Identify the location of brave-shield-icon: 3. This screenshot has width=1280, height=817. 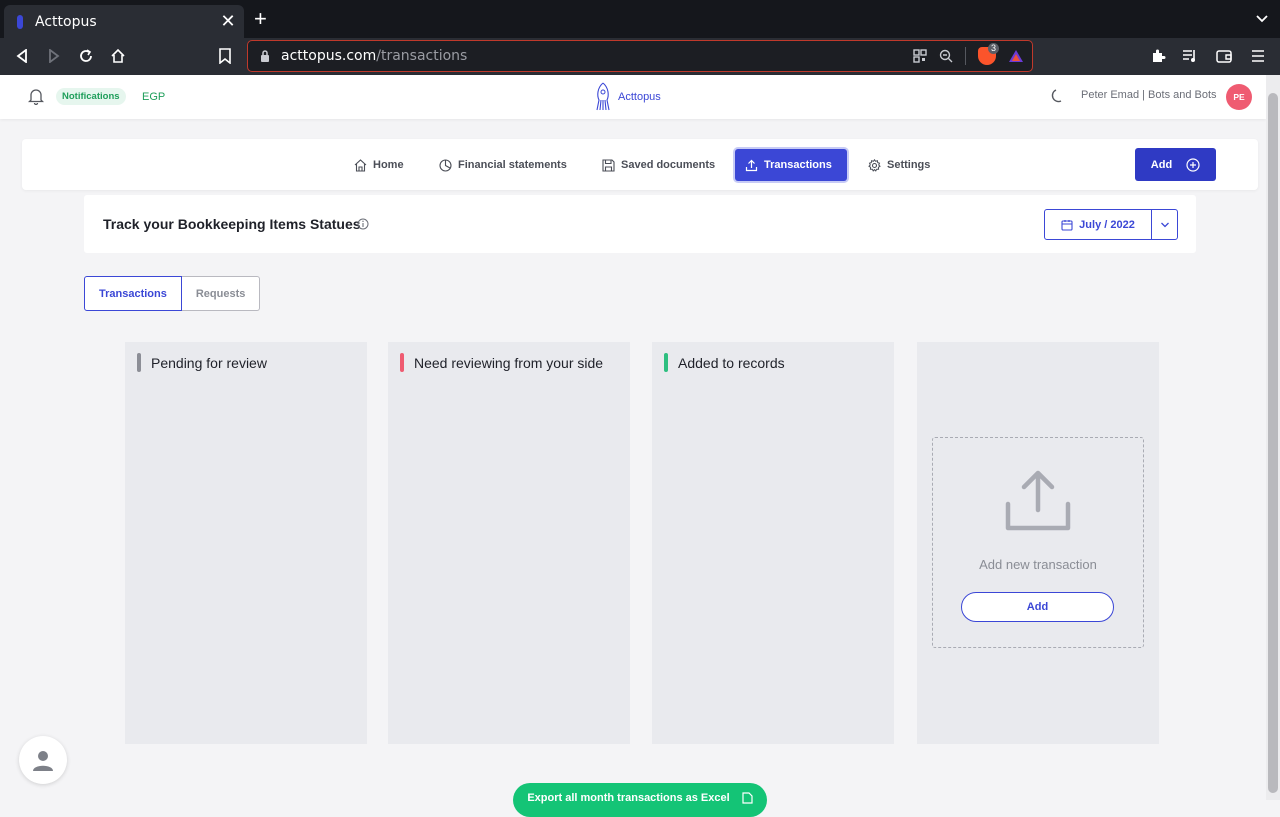
(989, 54).